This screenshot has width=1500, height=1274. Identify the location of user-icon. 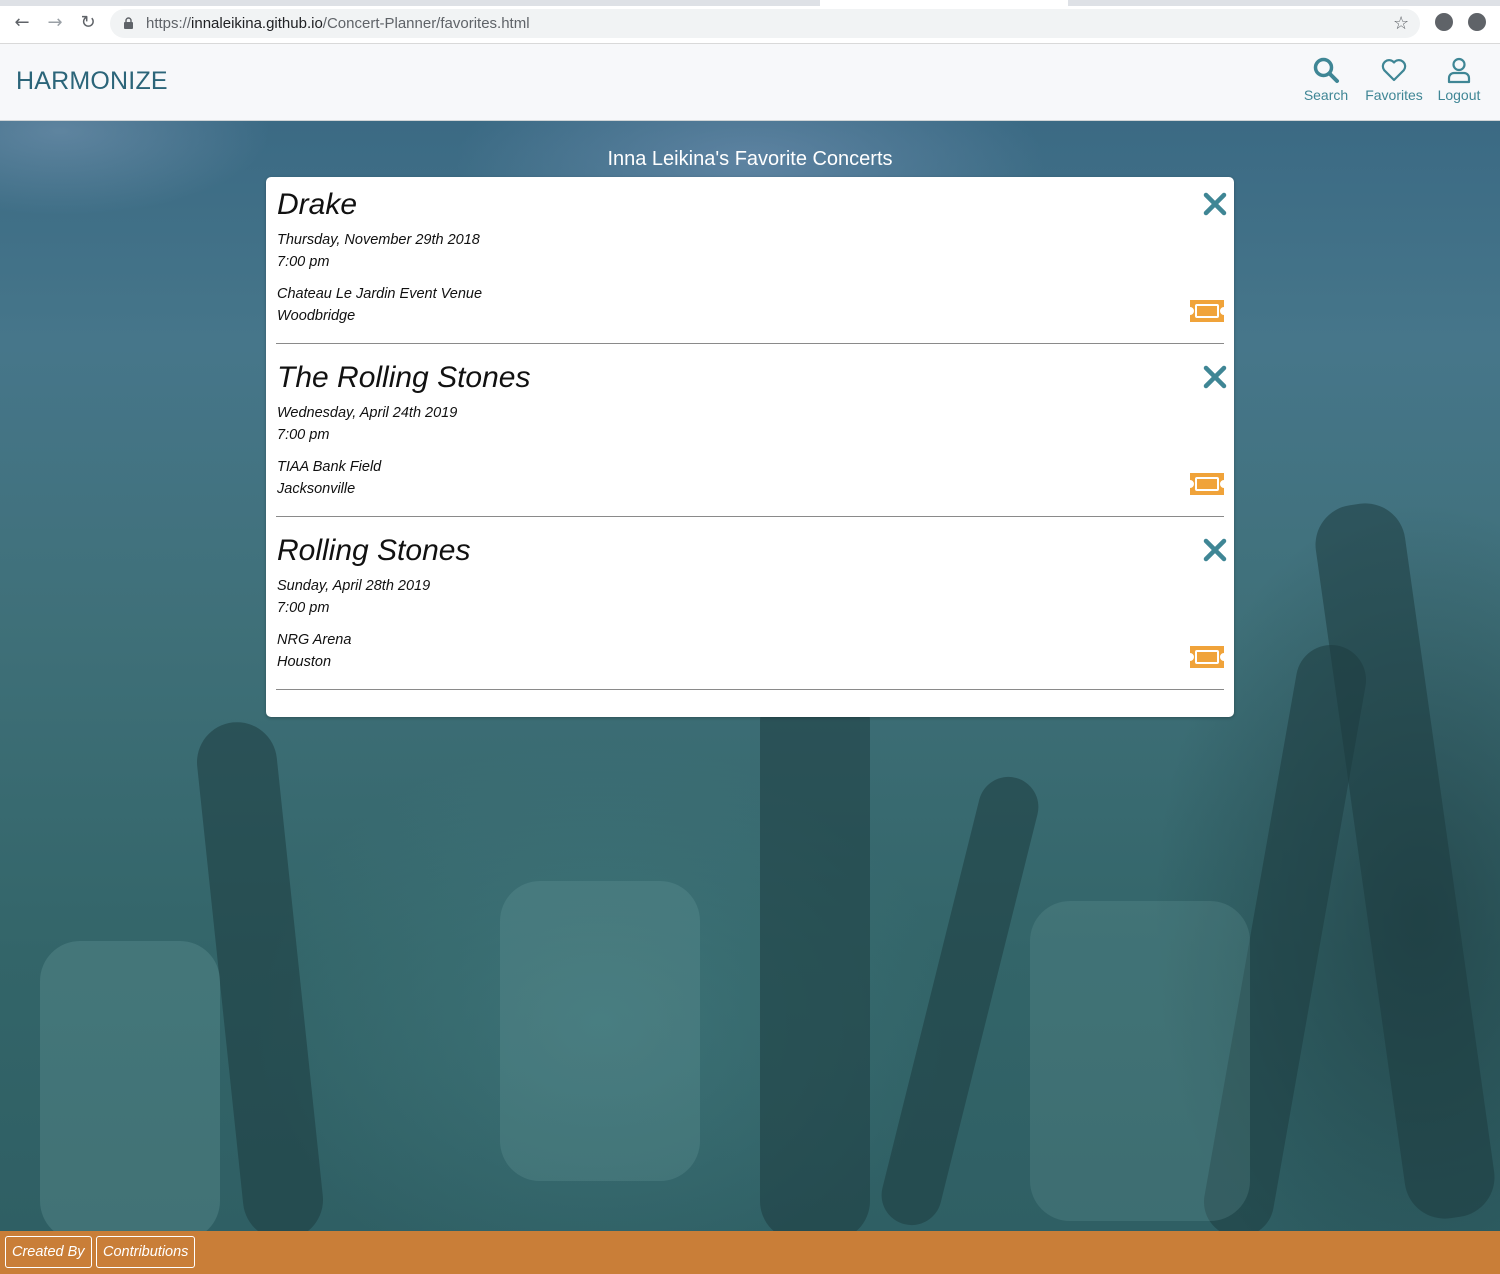
(1459, 70).